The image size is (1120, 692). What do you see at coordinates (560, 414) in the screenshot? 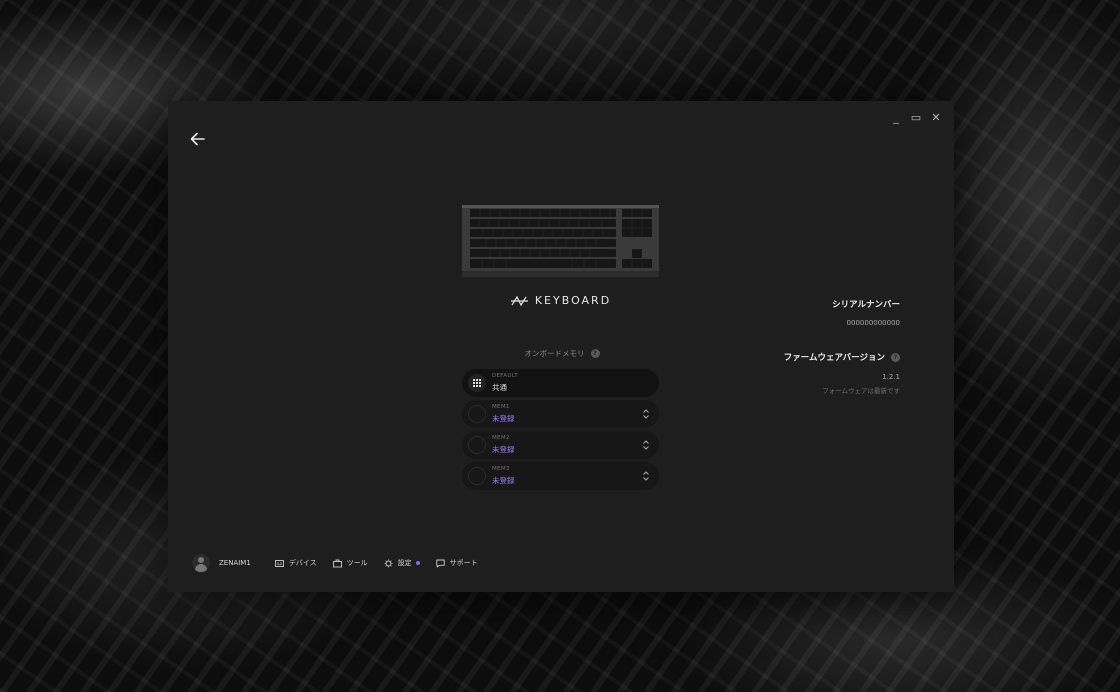
I see `memory-slot-mem1: MEM1 未登録` at bounding box center [560, 414].